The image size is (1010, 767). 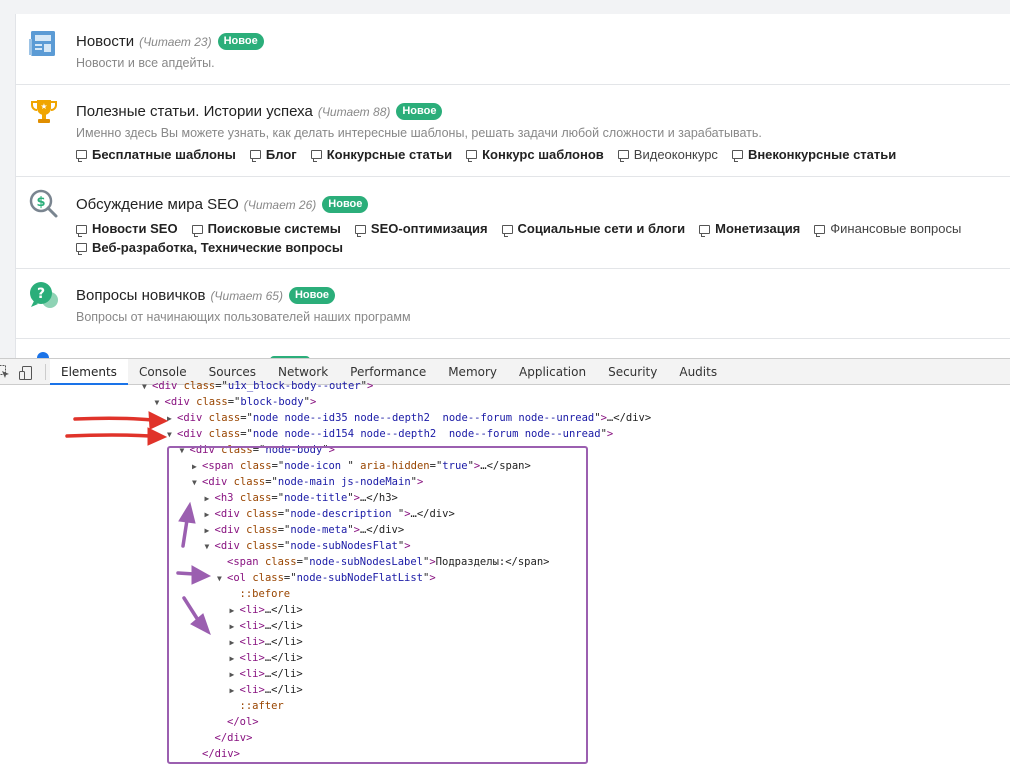 I want to click on subforum-link: Конкурсные статьи, so click(x=381, y=154).